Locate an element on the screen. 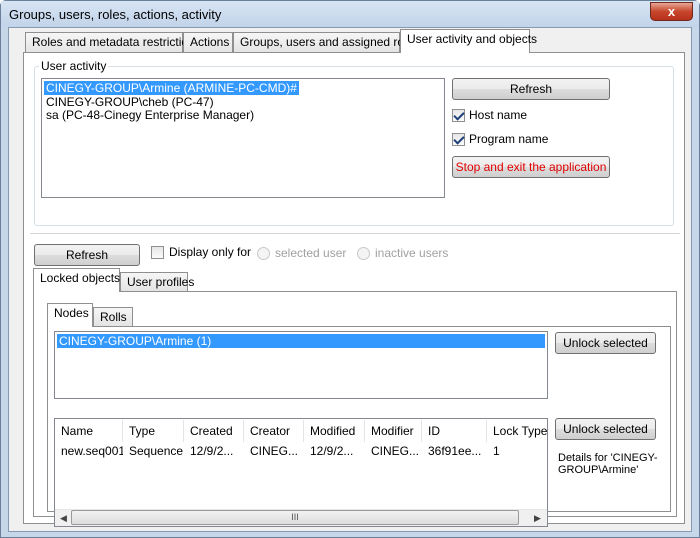 This screenshot has height=538, width=700. close-button: x is located at coordinates (671, 11).